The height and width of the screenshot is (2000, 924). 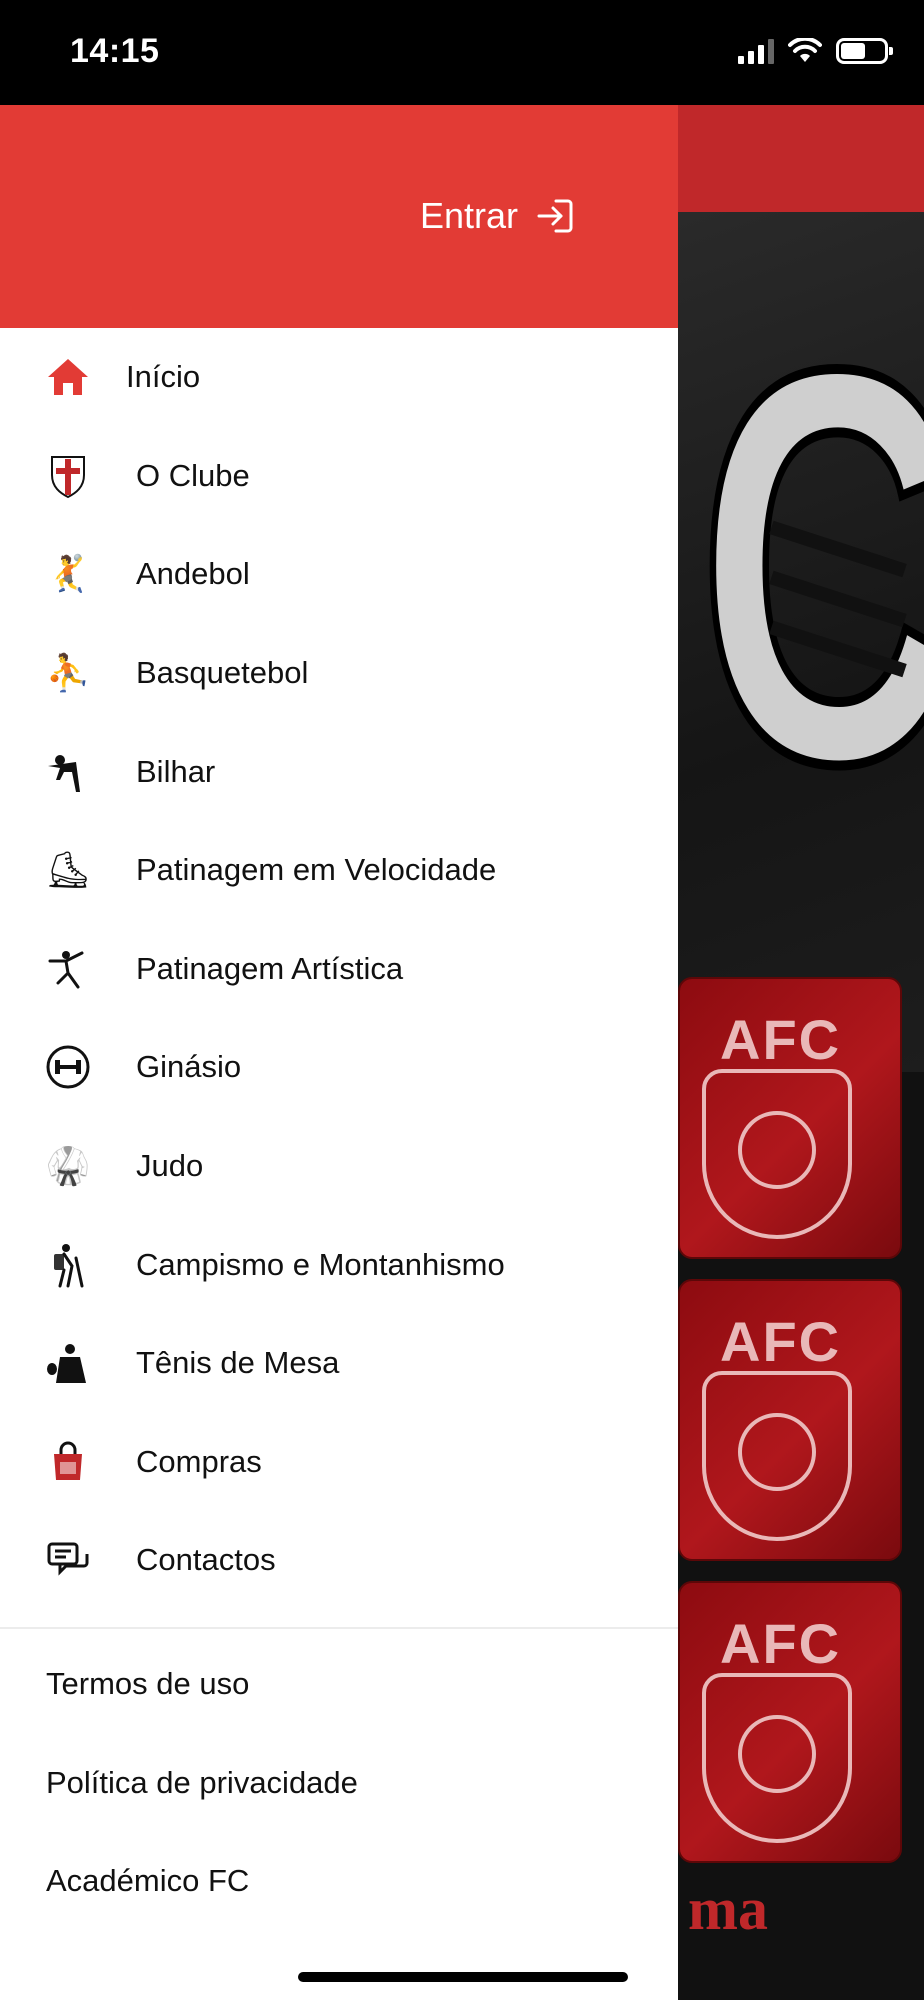 I want to click on sport-card-skating: AFC, so click(x=790, y=1420).